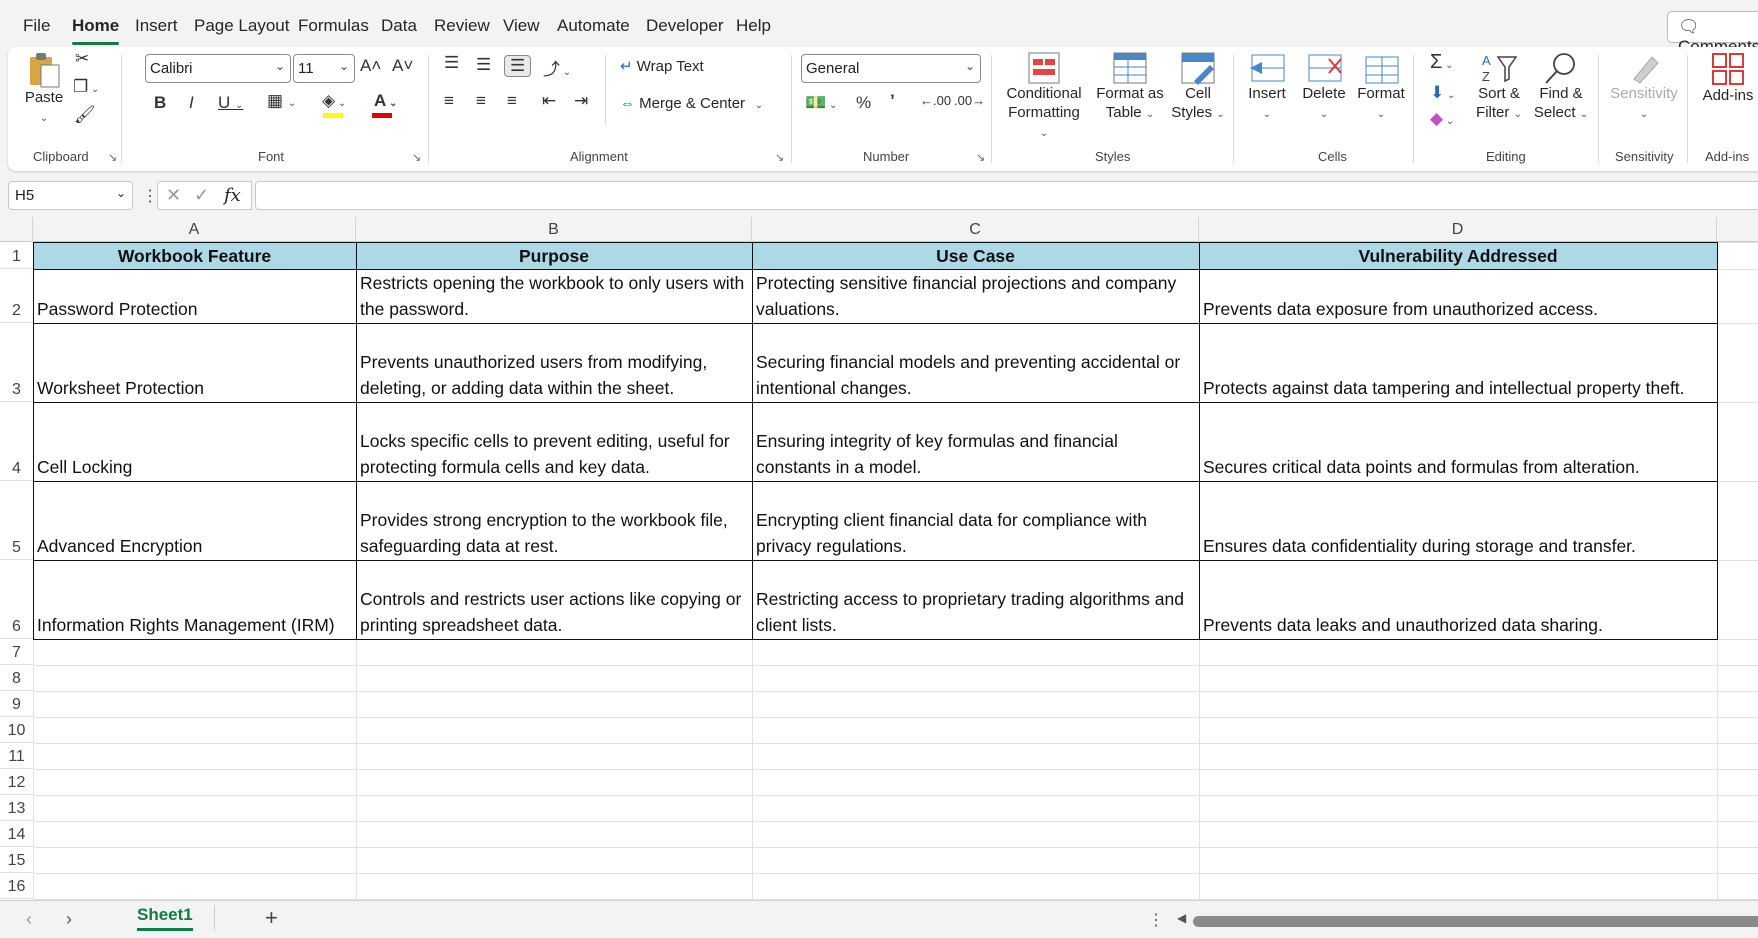  Describe the element at coordinates (82, 59) in the screenshot. I see `cut-icon: ✂` at that location.